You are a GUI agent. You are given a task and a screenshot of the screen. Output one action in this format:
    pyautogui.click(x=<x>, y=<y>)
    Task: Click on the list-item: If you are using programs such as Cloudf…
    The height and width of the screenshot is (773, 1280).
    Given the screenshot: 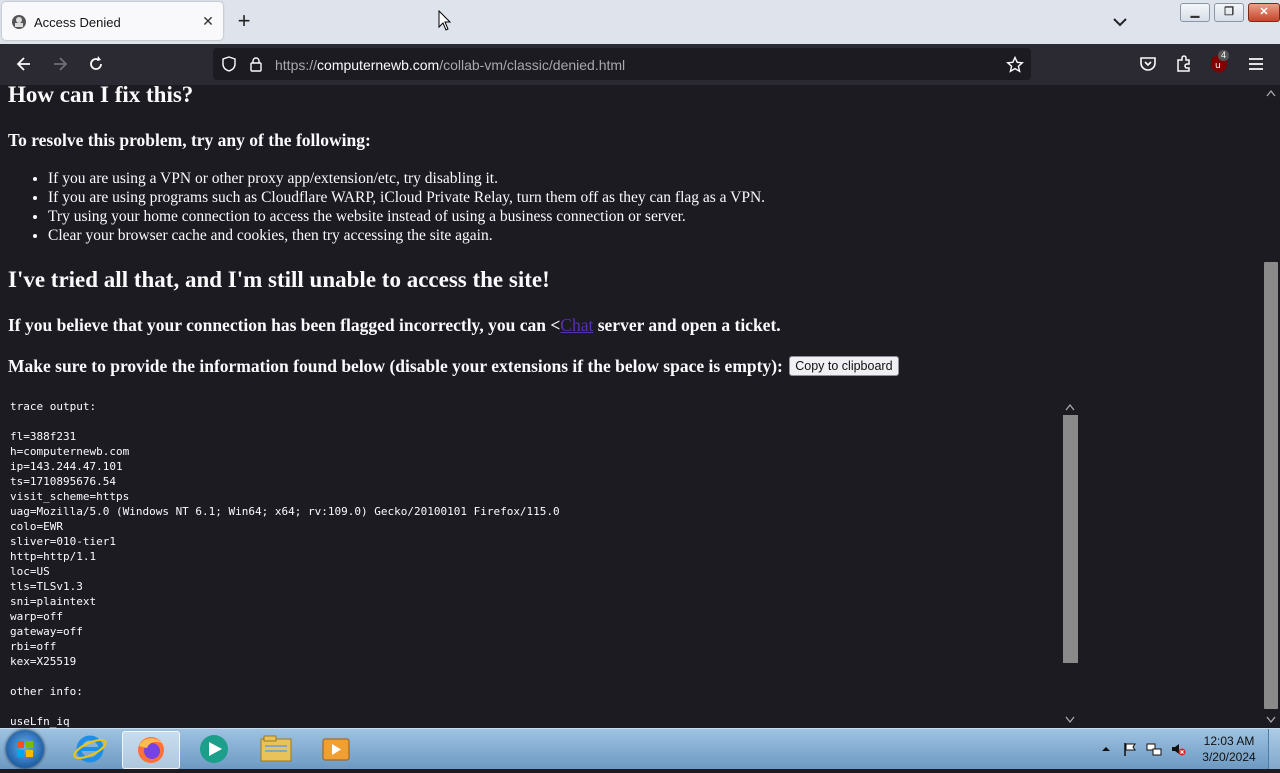 What is the action you would take?
    pyautogui.click(x=406, y=197)
    